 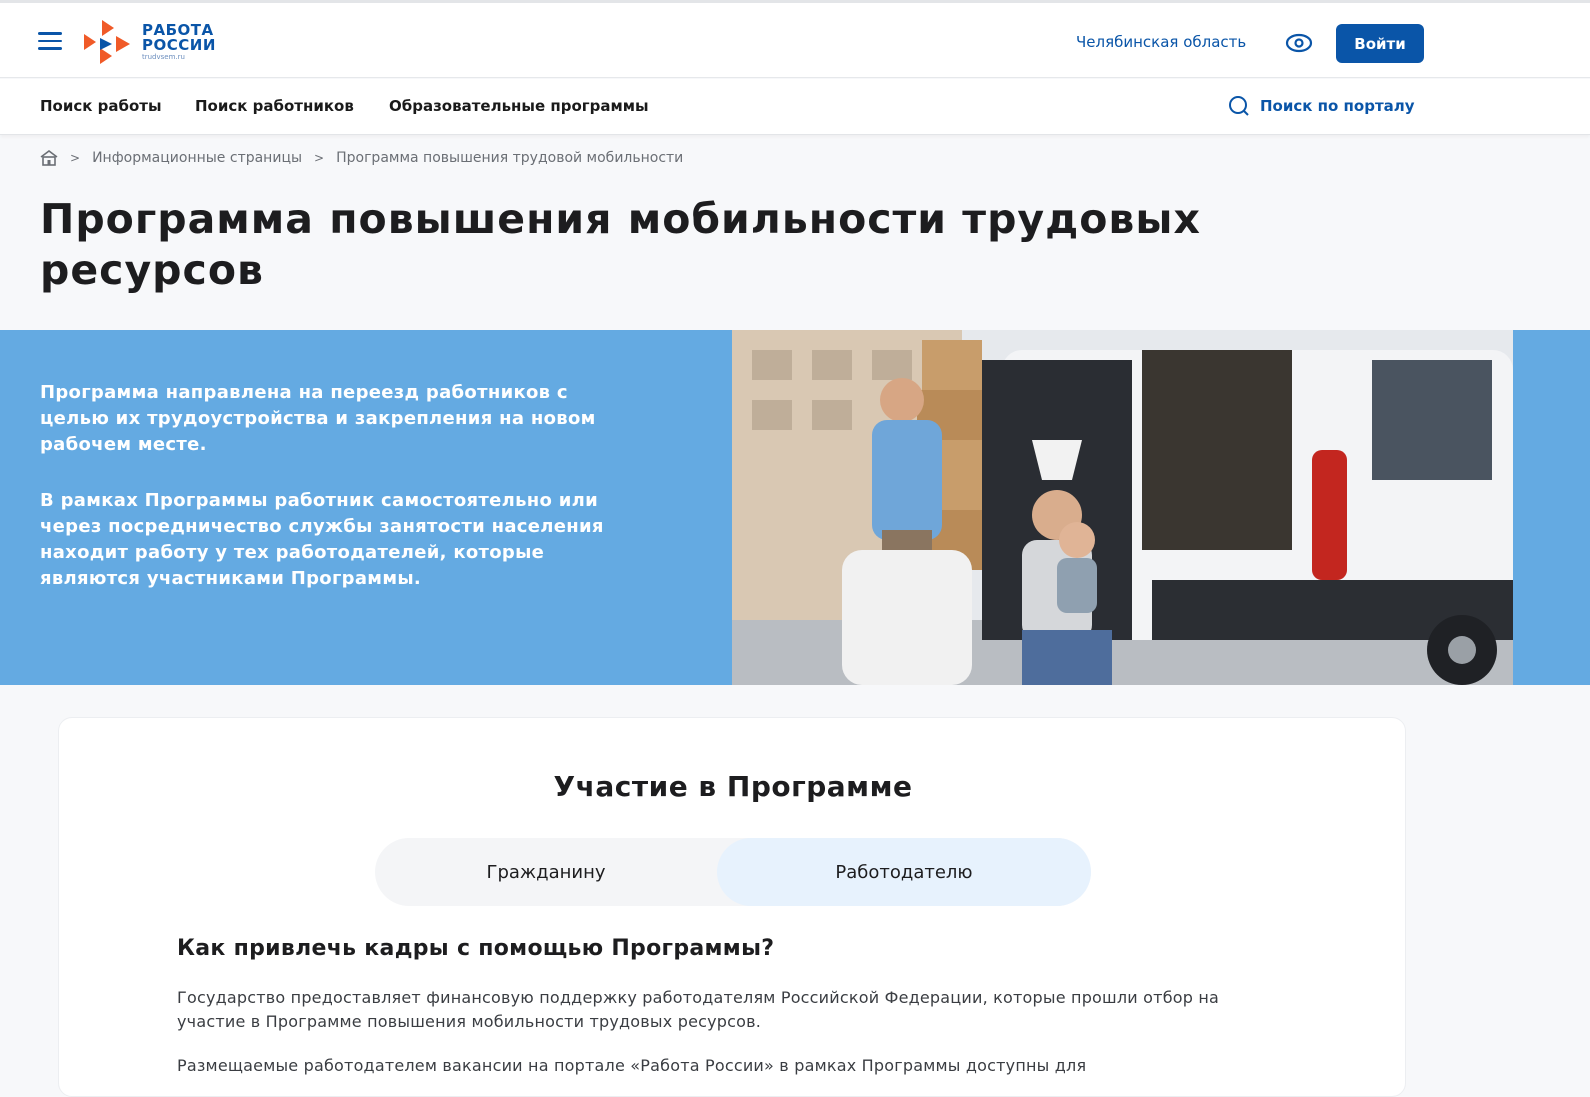 What do you see at coordinates (546, 872) in the screenshot?
I see `tab-citizen: Гражданину` at bounding box center [546, 872].